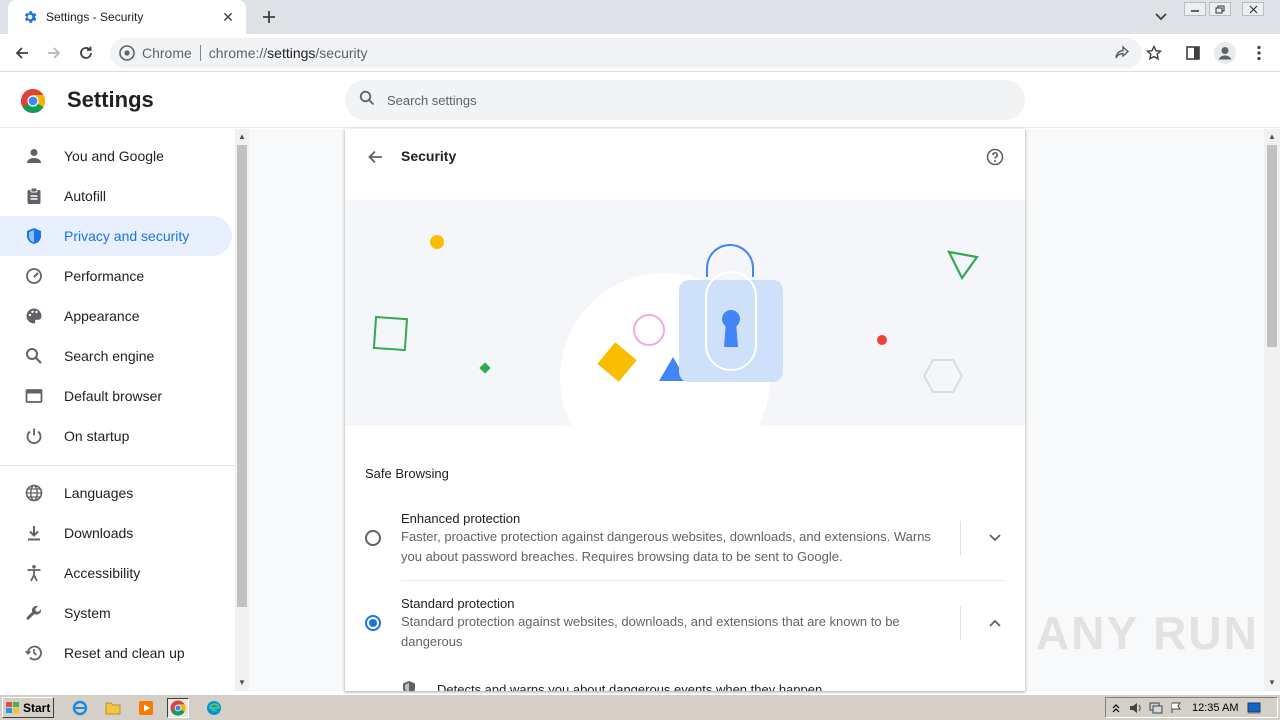 The image size is (1280, 720). Describe the element at coordinates (375, 157) in the screenshot. I see `back-arrow-button` at that location.